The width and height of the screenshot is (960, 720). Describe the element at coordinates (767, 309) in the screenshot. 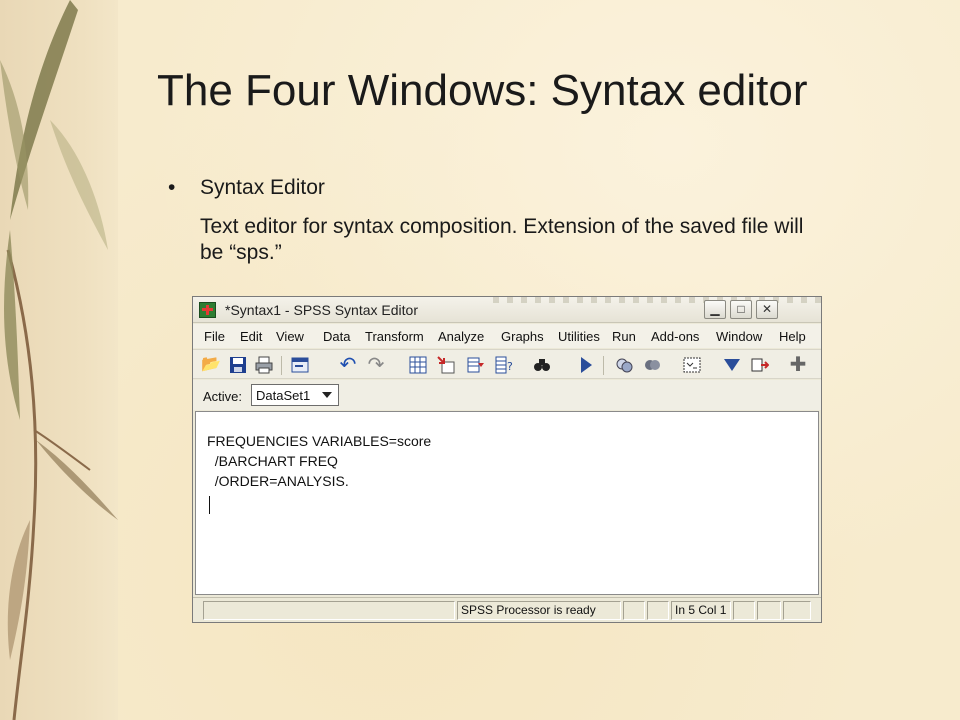

I see `close-button: ✕` at that location.